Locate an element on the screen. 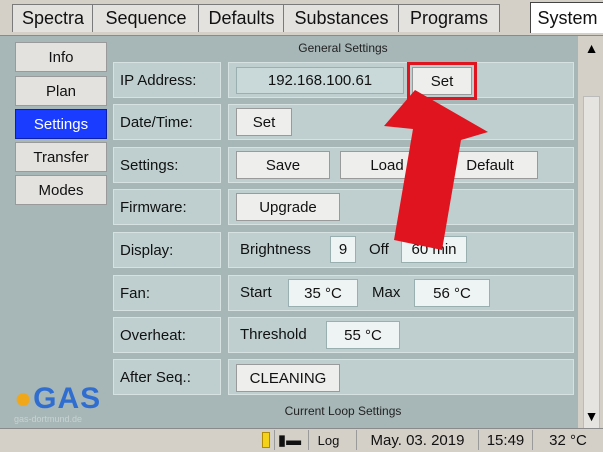 The height and width of the screenshot is (452, 603). afterseq-label: After Seq.: is located at coordinates (167, 377).